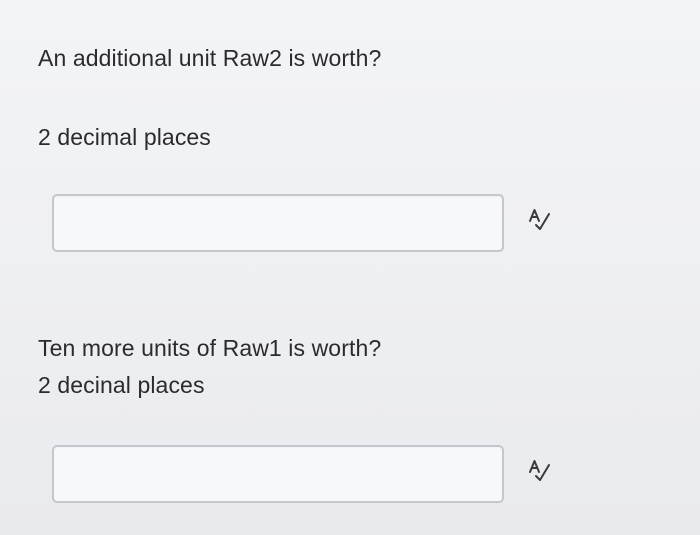 This screenshot has height=535, width=700. What do you see at coordinates (210, 58) in the screenshot?
I see `question-1-prompt: An additional unit Raw2 is worth?` at bounding box center [210, 58].